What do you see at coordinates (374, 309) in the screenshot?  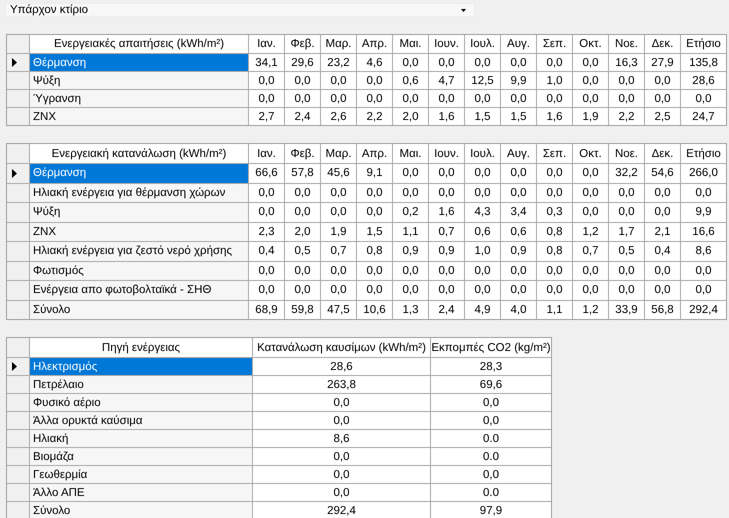 I see `table-cell: 10,6` at bounding box center [374, 309].